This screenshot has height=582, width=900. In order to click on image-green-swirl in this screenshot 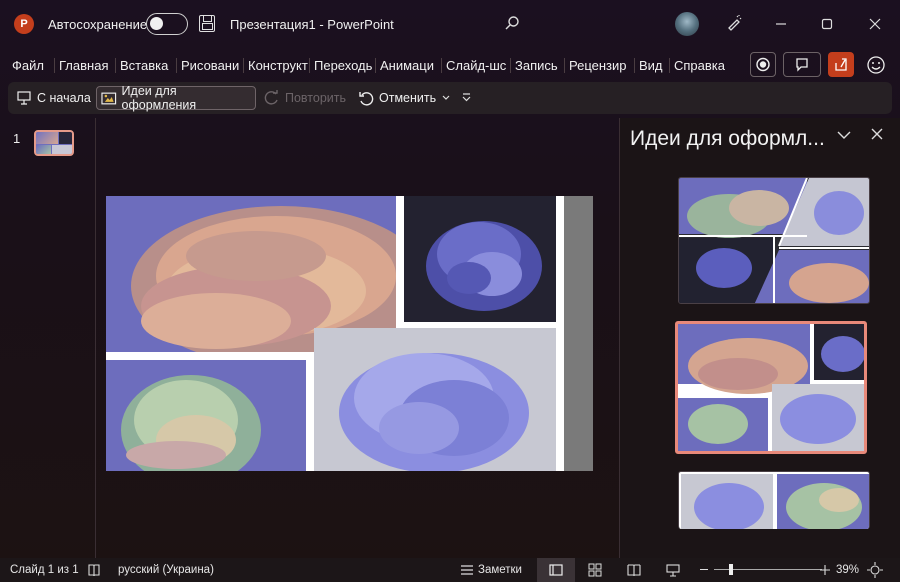, I will do `click(206, 415)`.